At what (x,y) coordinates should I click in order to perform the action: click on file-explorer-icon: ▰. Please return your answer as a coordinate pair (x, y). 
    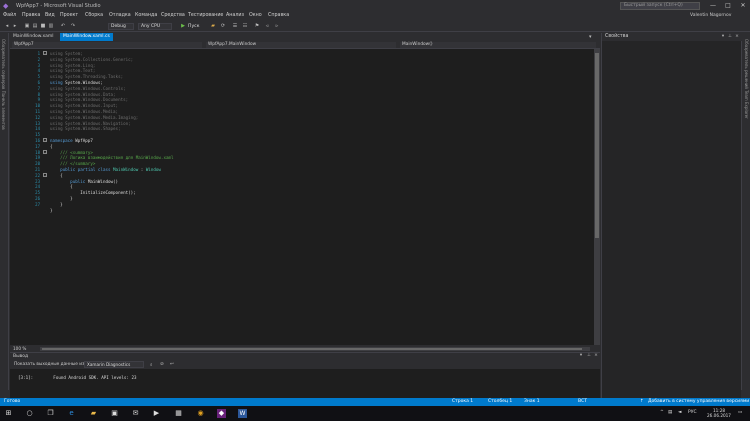
    Looking at the image, I should click on (93, 413).